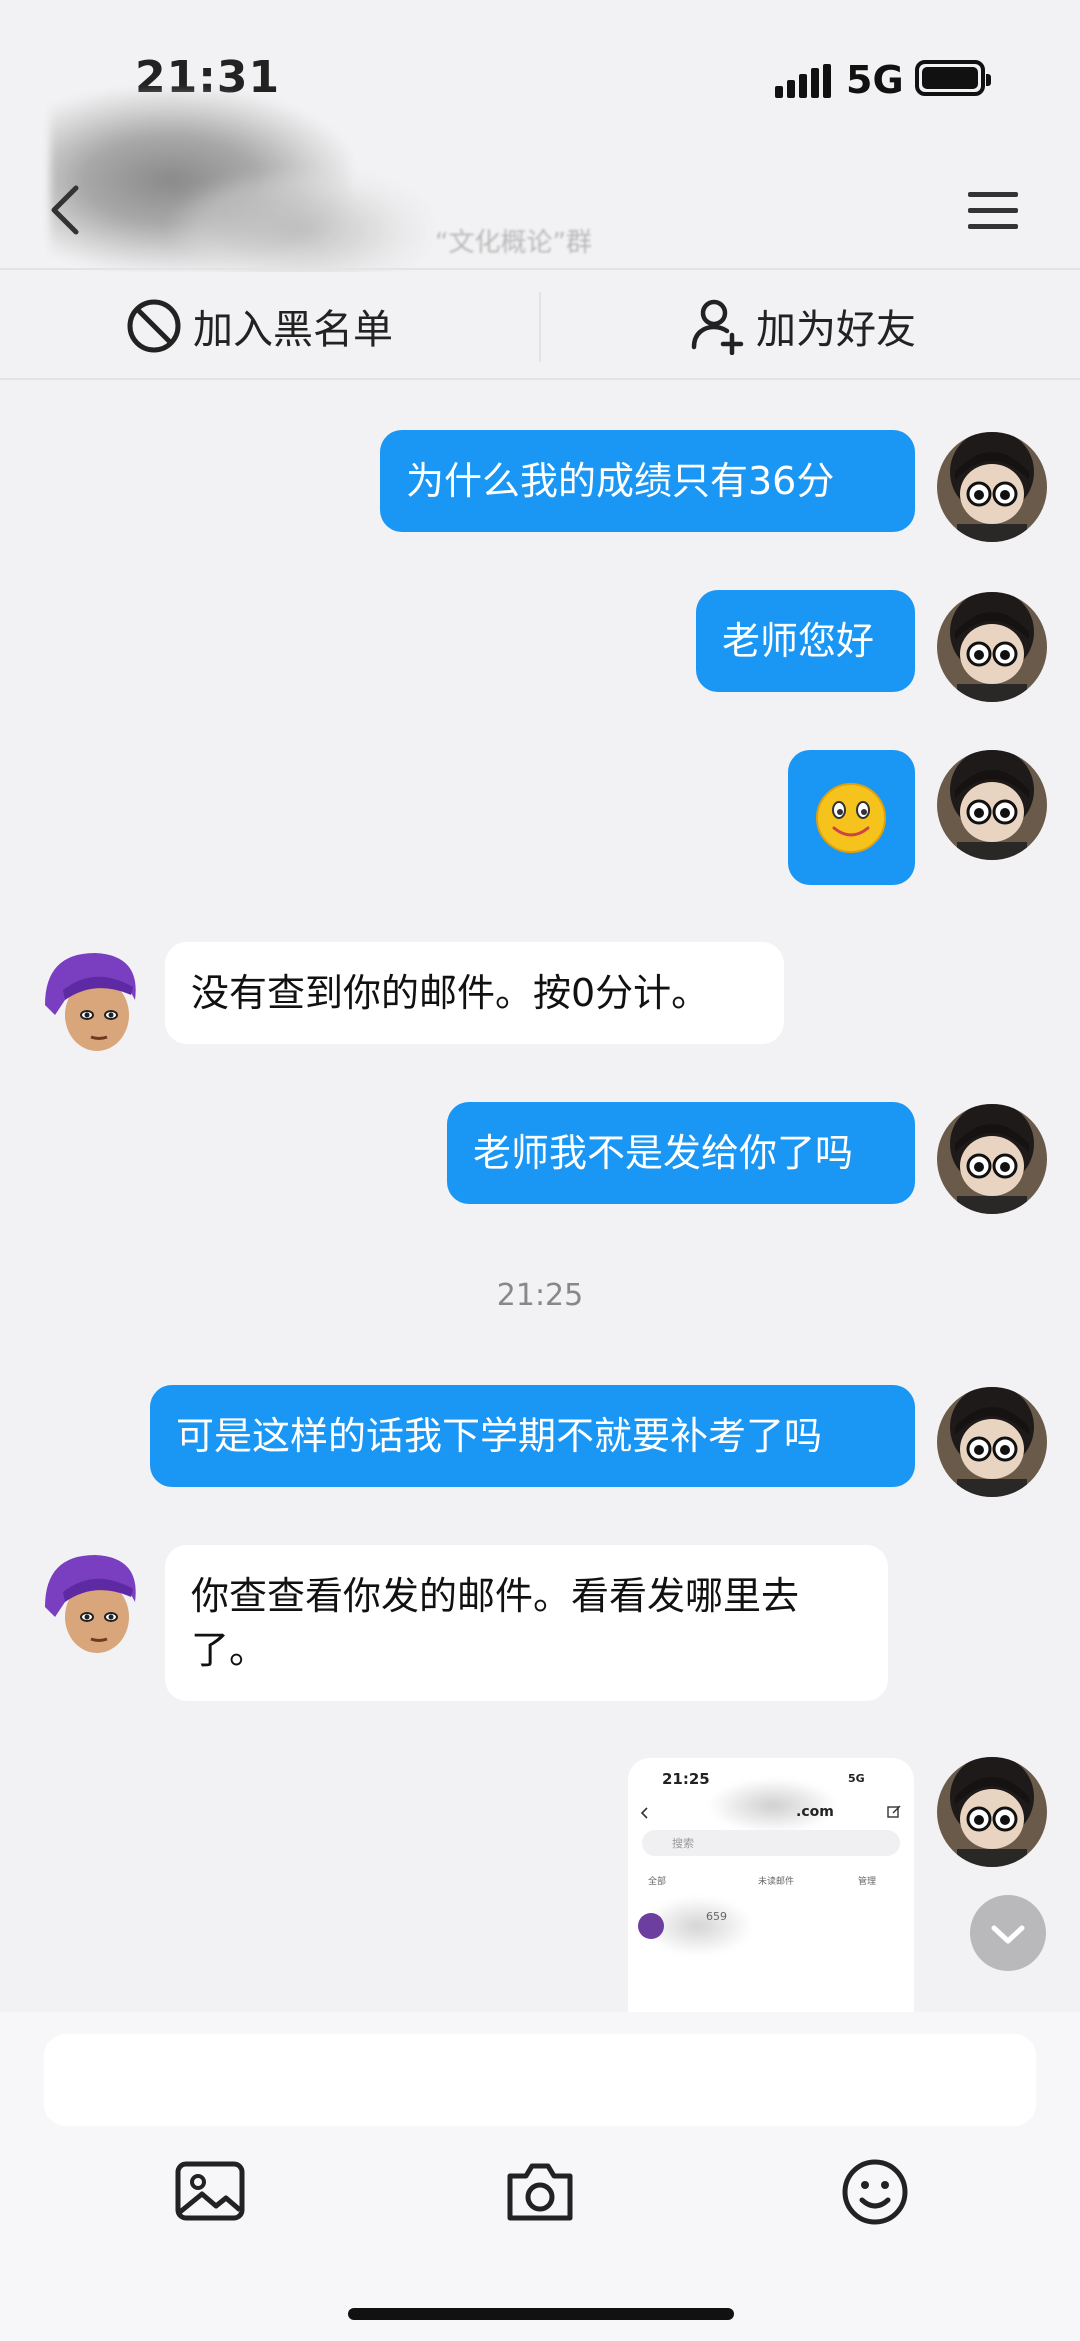  Describe the element at coordinates (803, 81) in the screenshot. I see `signal-icon` at that location.